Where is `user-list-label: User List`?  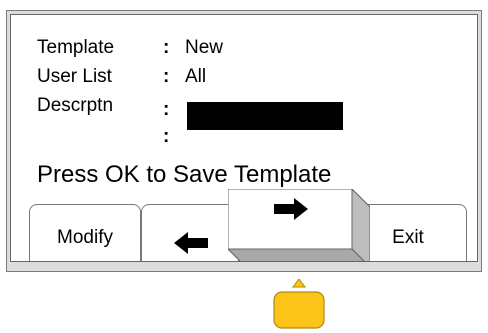 user-list-label: User List is located at coordinates (74, 76).